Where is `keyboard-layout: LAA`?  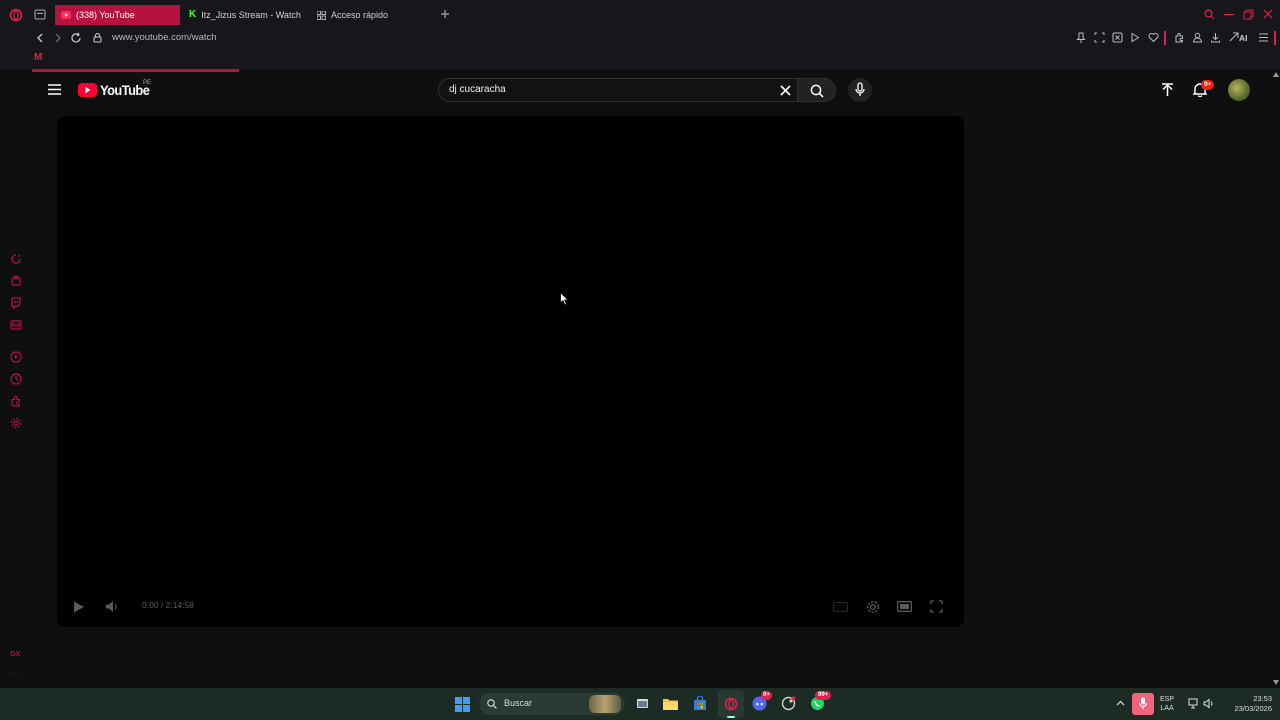 keyboard-layout: LAA is located at coordinates (1167, 708).